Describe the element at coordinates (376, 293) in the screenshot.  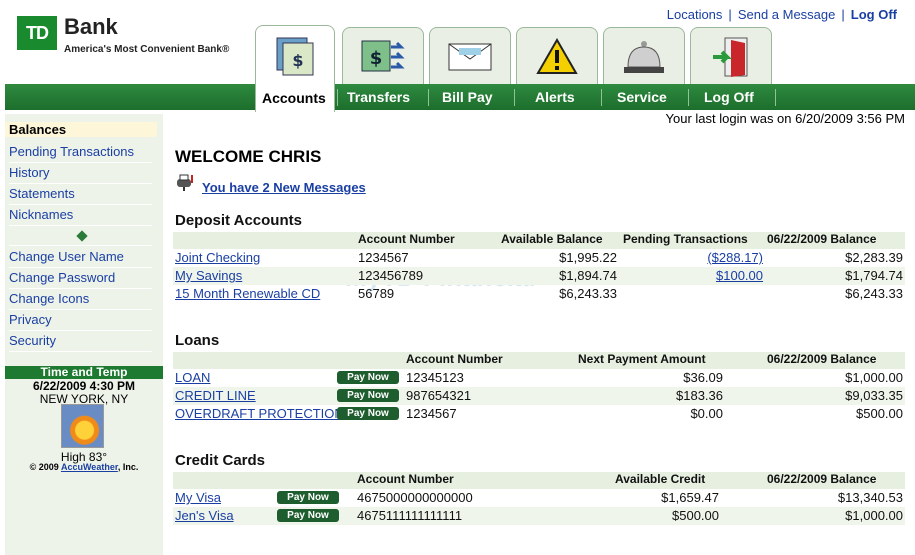
I see `account-number: 56789` at that location.